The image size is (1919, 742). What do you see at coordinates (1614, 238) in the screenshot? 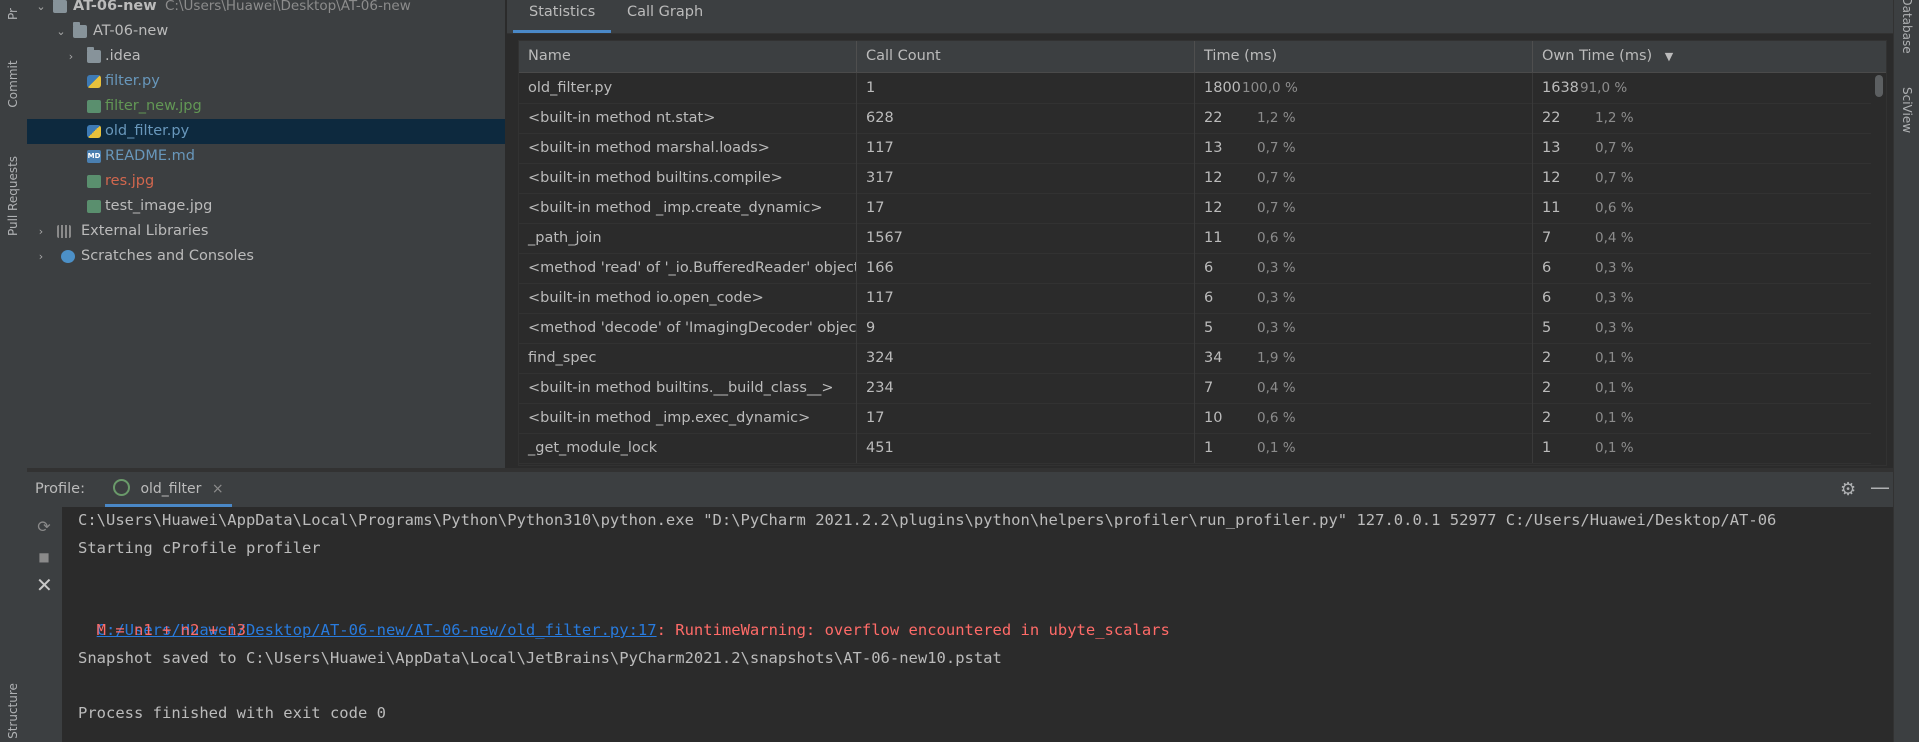
I see `cell-own-time-percent: 0,4 %` at bounding box center [1614, 238].